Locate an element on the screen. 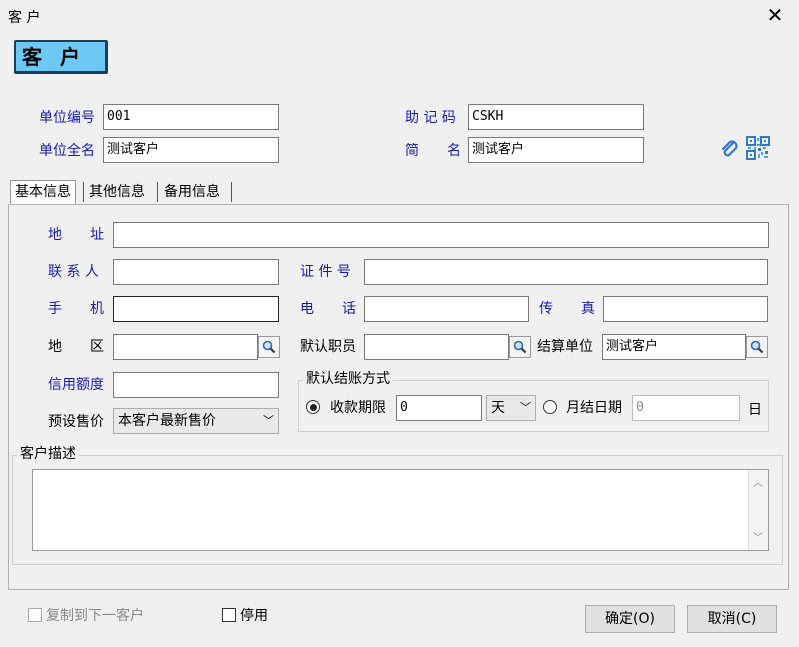  tab-other-info: 其他信息 is located at coordinates (117, 193).